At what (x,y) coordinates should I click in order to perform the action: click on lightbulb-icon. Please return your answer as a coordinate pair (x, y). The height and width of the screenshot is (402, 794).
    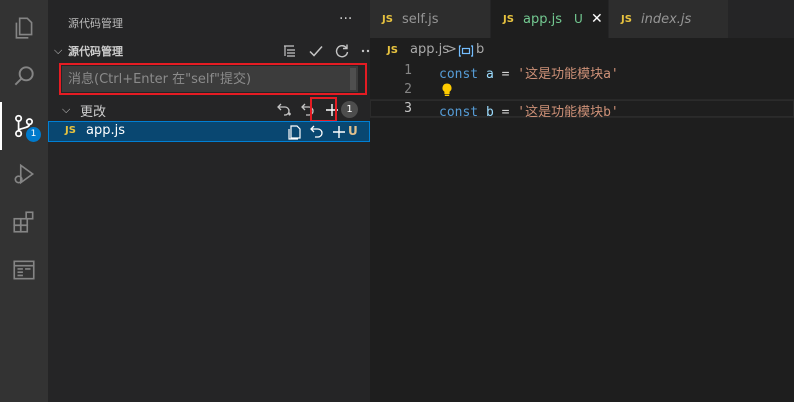
    Looking at the image, I should click on (447, 90).